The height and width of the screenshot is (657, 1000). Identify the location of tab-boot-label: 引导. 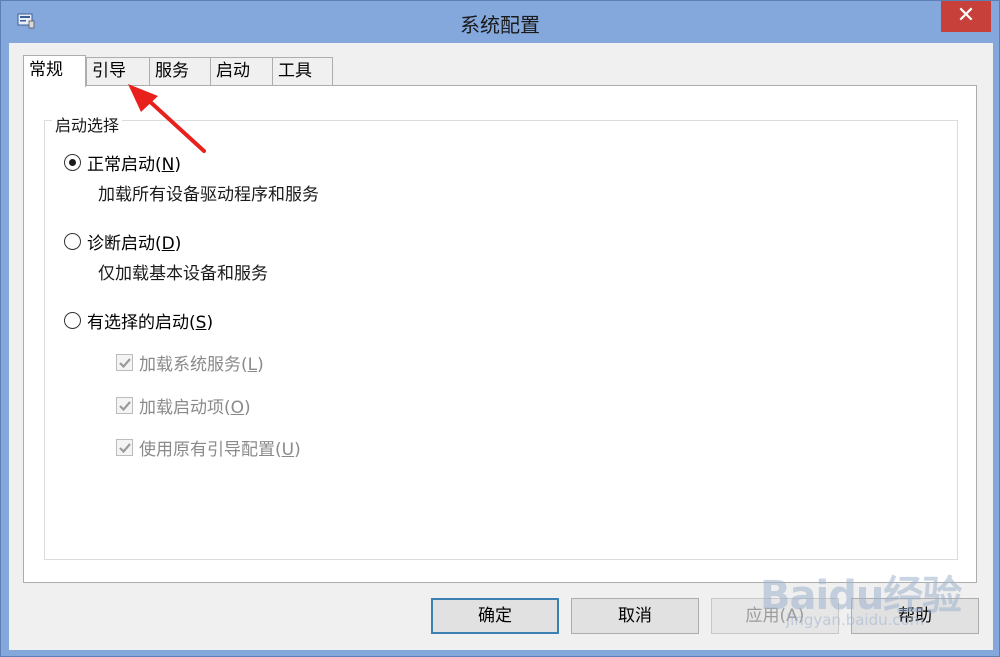
(109, 71).